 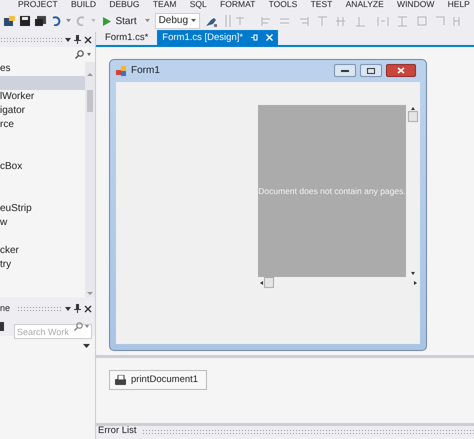 I want to click on menu-item: FORMAT, so click(x=238, y=5).